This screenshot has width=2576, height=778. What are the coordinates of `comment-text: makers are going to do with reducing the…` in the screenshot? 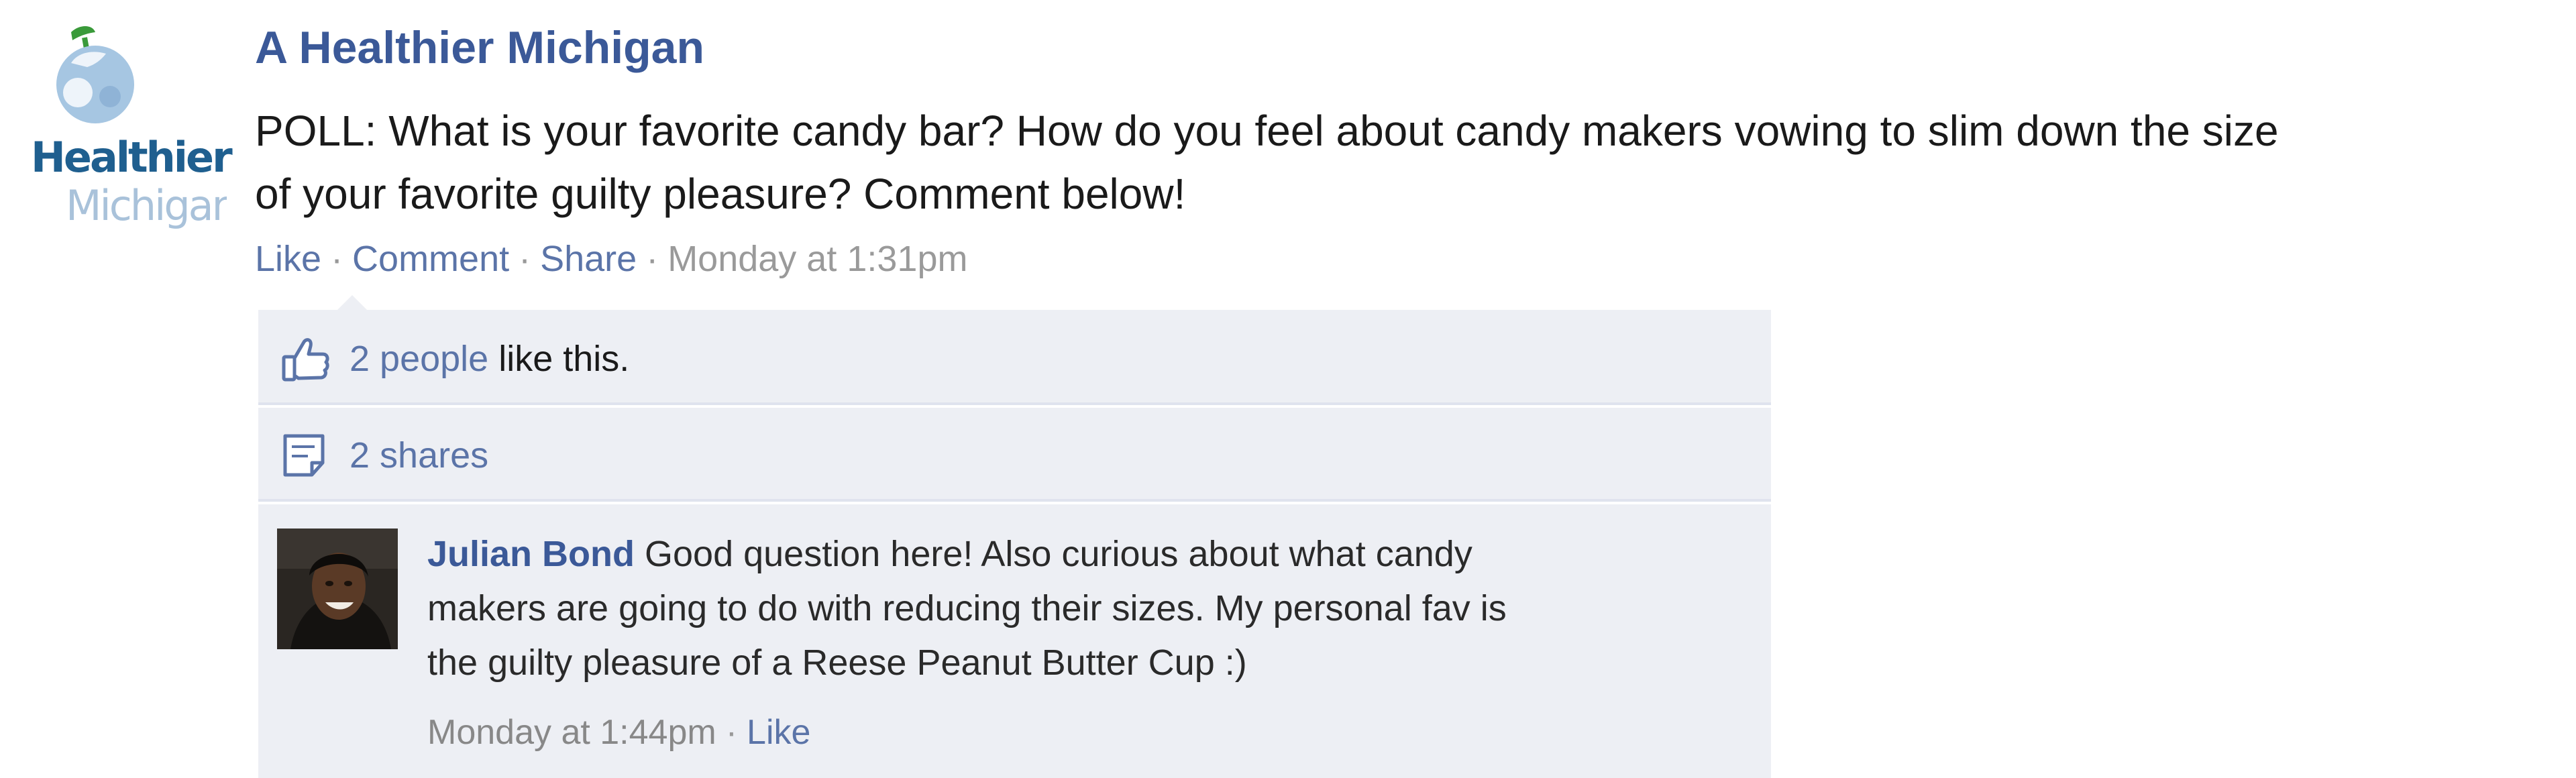 It's located at (967, 608).